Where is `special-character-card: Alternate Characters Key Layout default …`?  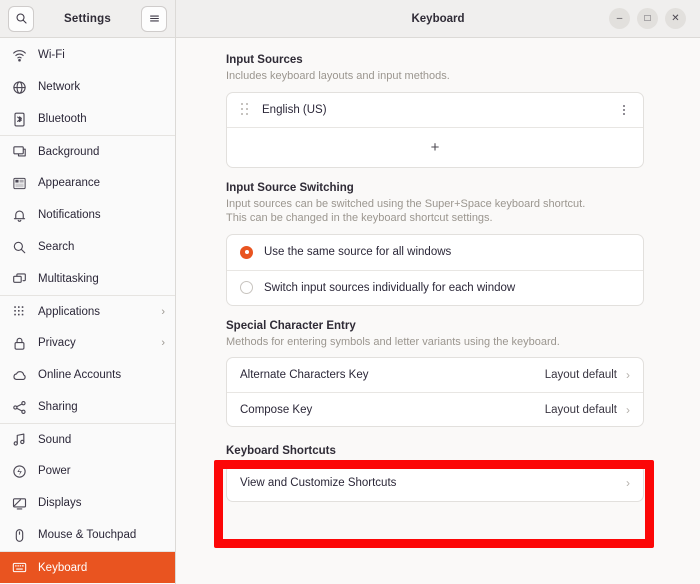
special-character-card: Alternate Characters Key Layout default … is located at coordinates (435, 392).